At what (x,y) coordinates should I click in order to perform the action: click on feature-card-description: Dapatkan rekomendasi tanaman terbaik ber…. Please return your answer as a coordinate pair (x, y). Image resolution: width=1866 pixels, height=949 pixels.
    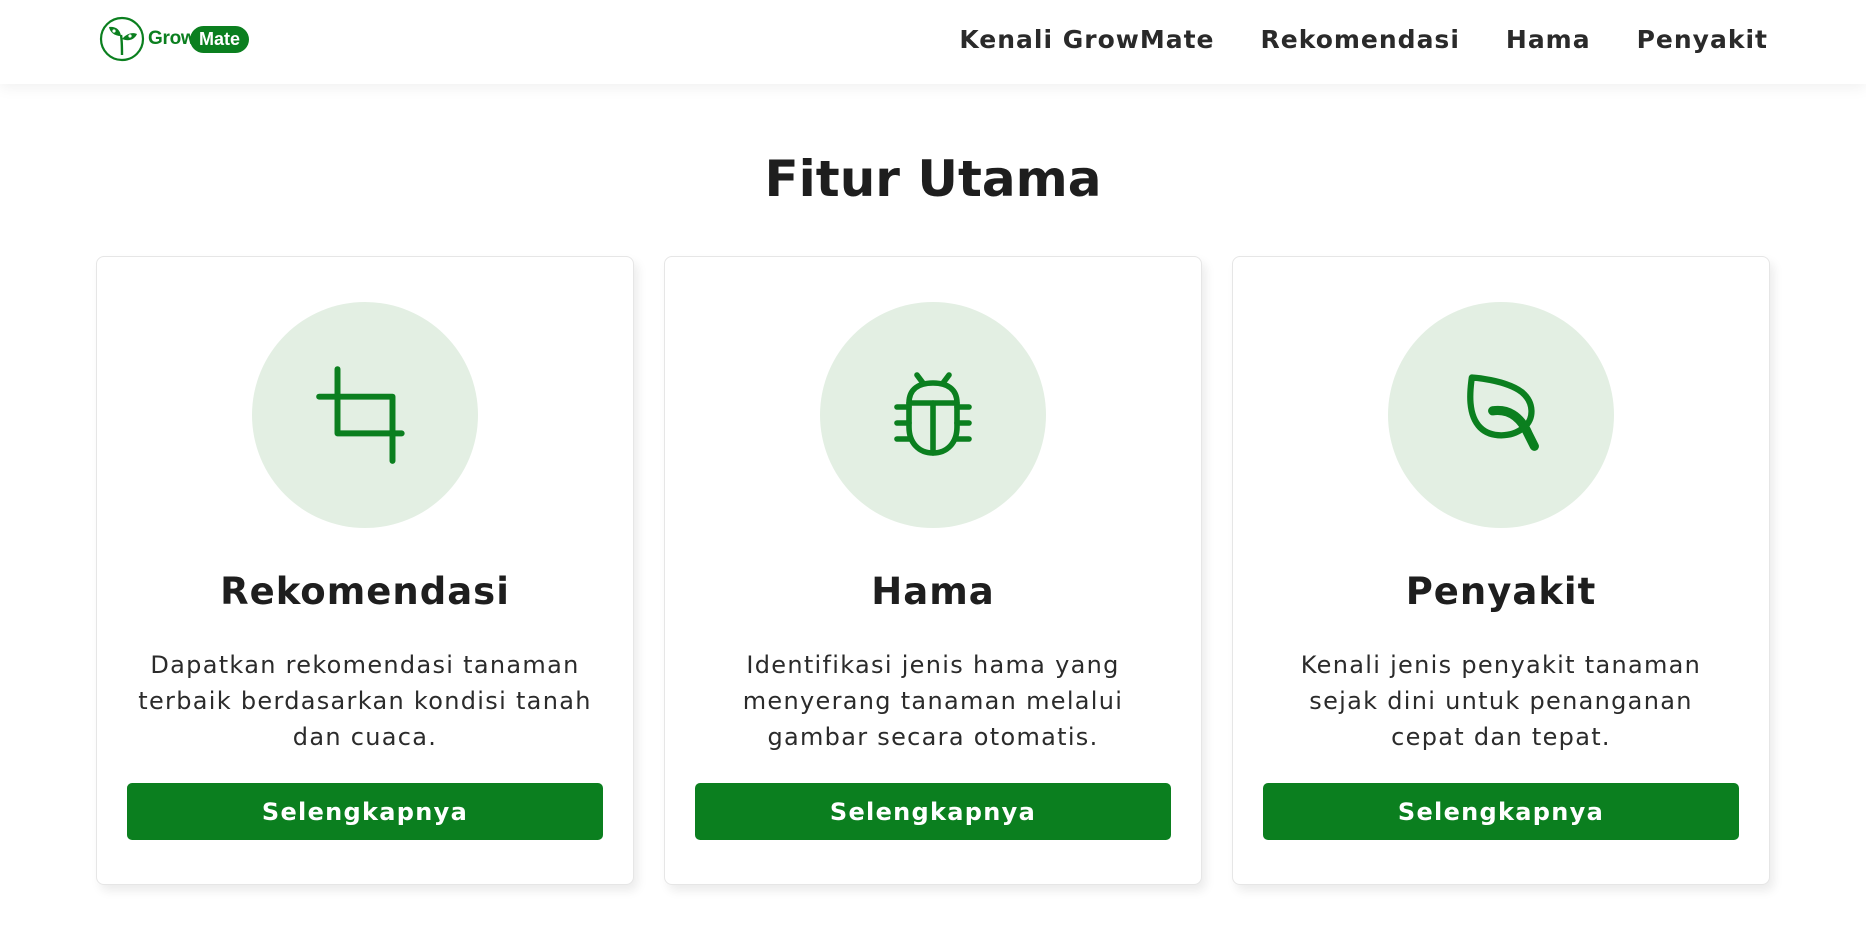
    Looking at the image, I should click on (365, 701).